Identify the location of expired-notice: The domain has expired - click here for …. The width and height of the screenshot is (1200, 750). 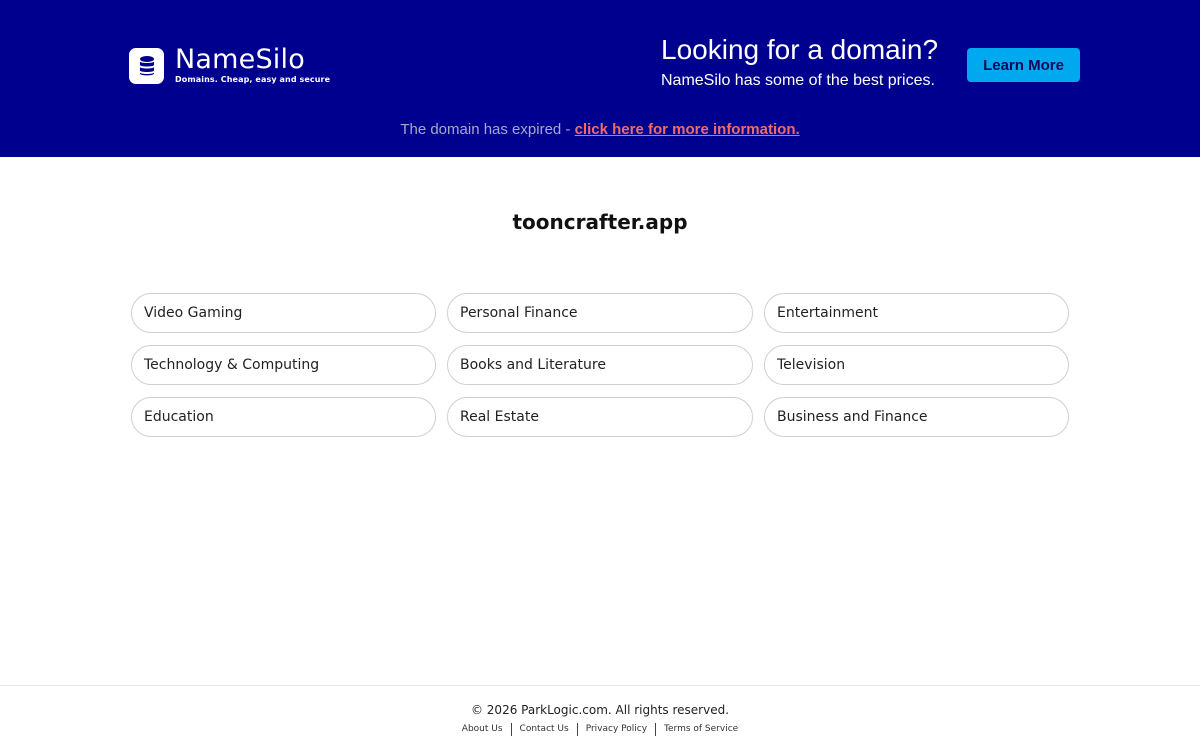
(600, 130).